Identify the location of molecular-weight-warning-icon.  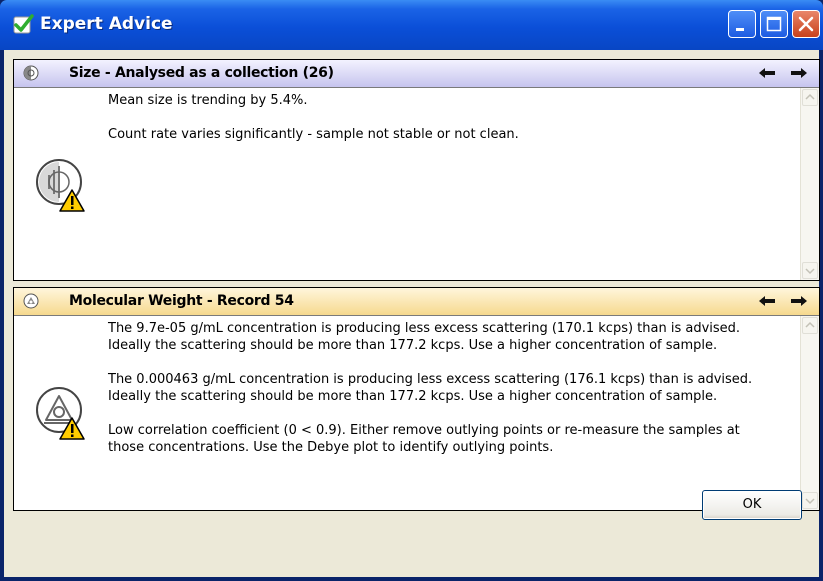
(62, 412).